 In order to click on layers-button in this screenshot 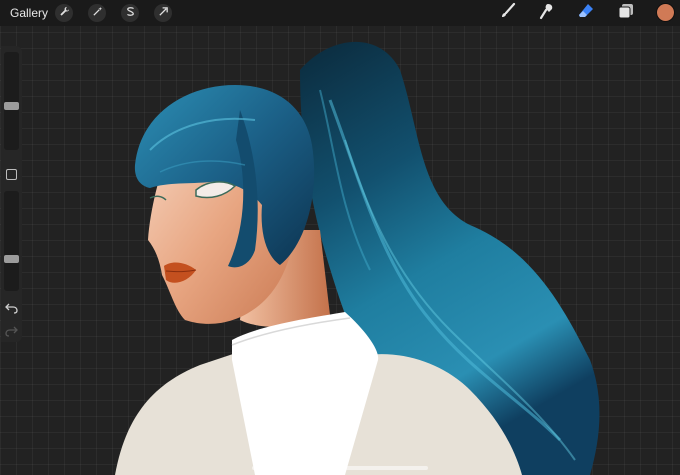, I will do `click(626, 13)`.